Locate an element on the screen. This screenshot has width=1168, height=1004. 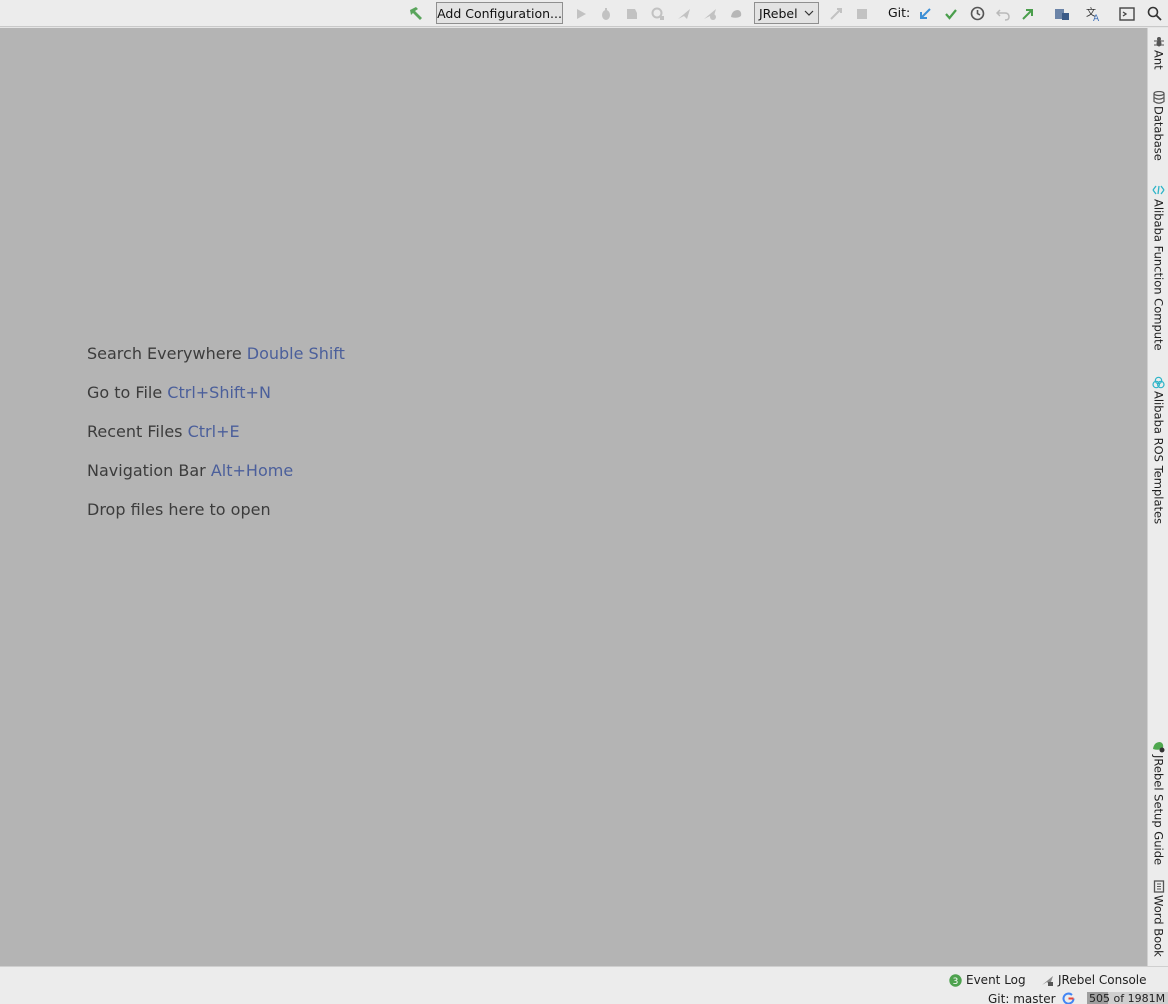
run-configuration-label: JRebel is located at coordinates (778, 13).